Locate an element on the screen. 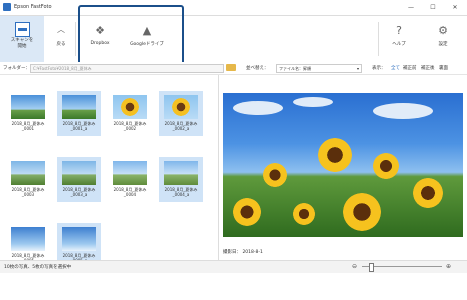 The image size is (467, 300). zoom-out-icon: ⊖ is located at coordinates (354, 266).